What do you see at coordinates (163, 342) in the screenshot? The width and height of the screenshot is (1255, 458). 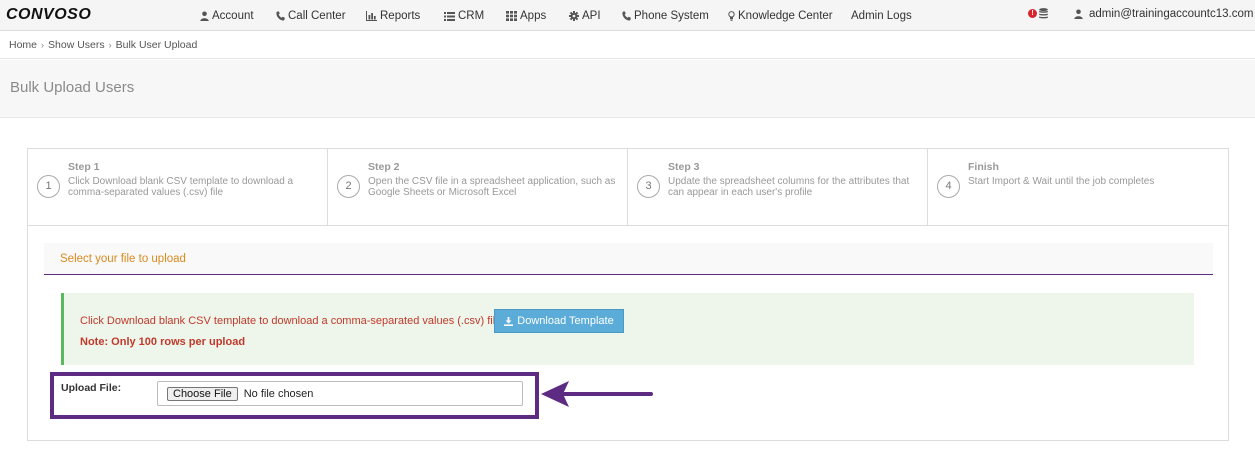 I see `row-limit-note: Note: Only 100 rows per upload` at bounding box center [163, 342].